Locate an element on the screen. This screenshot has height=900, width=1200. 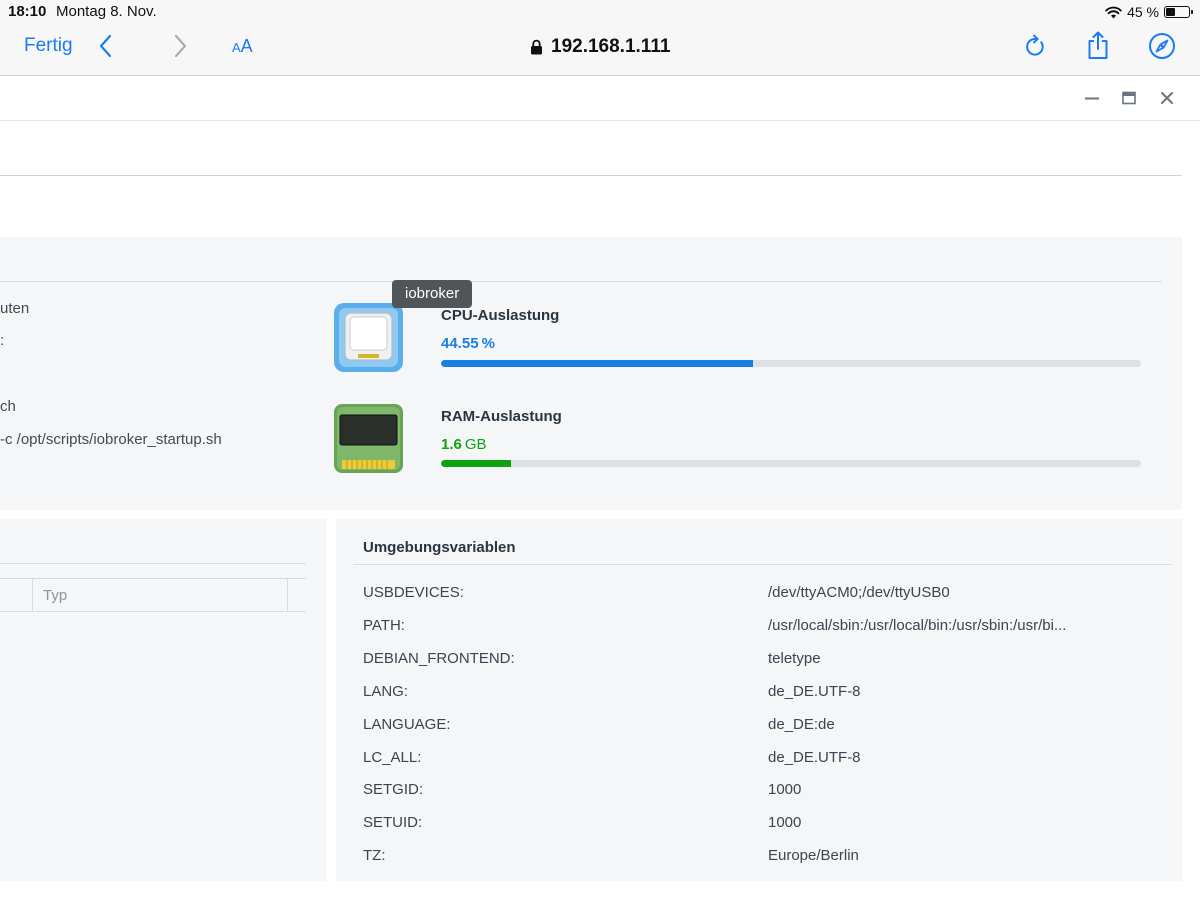
command-value: -c /opt/scripts/iobroker_startup.sh is located at coordinates (111, 439).